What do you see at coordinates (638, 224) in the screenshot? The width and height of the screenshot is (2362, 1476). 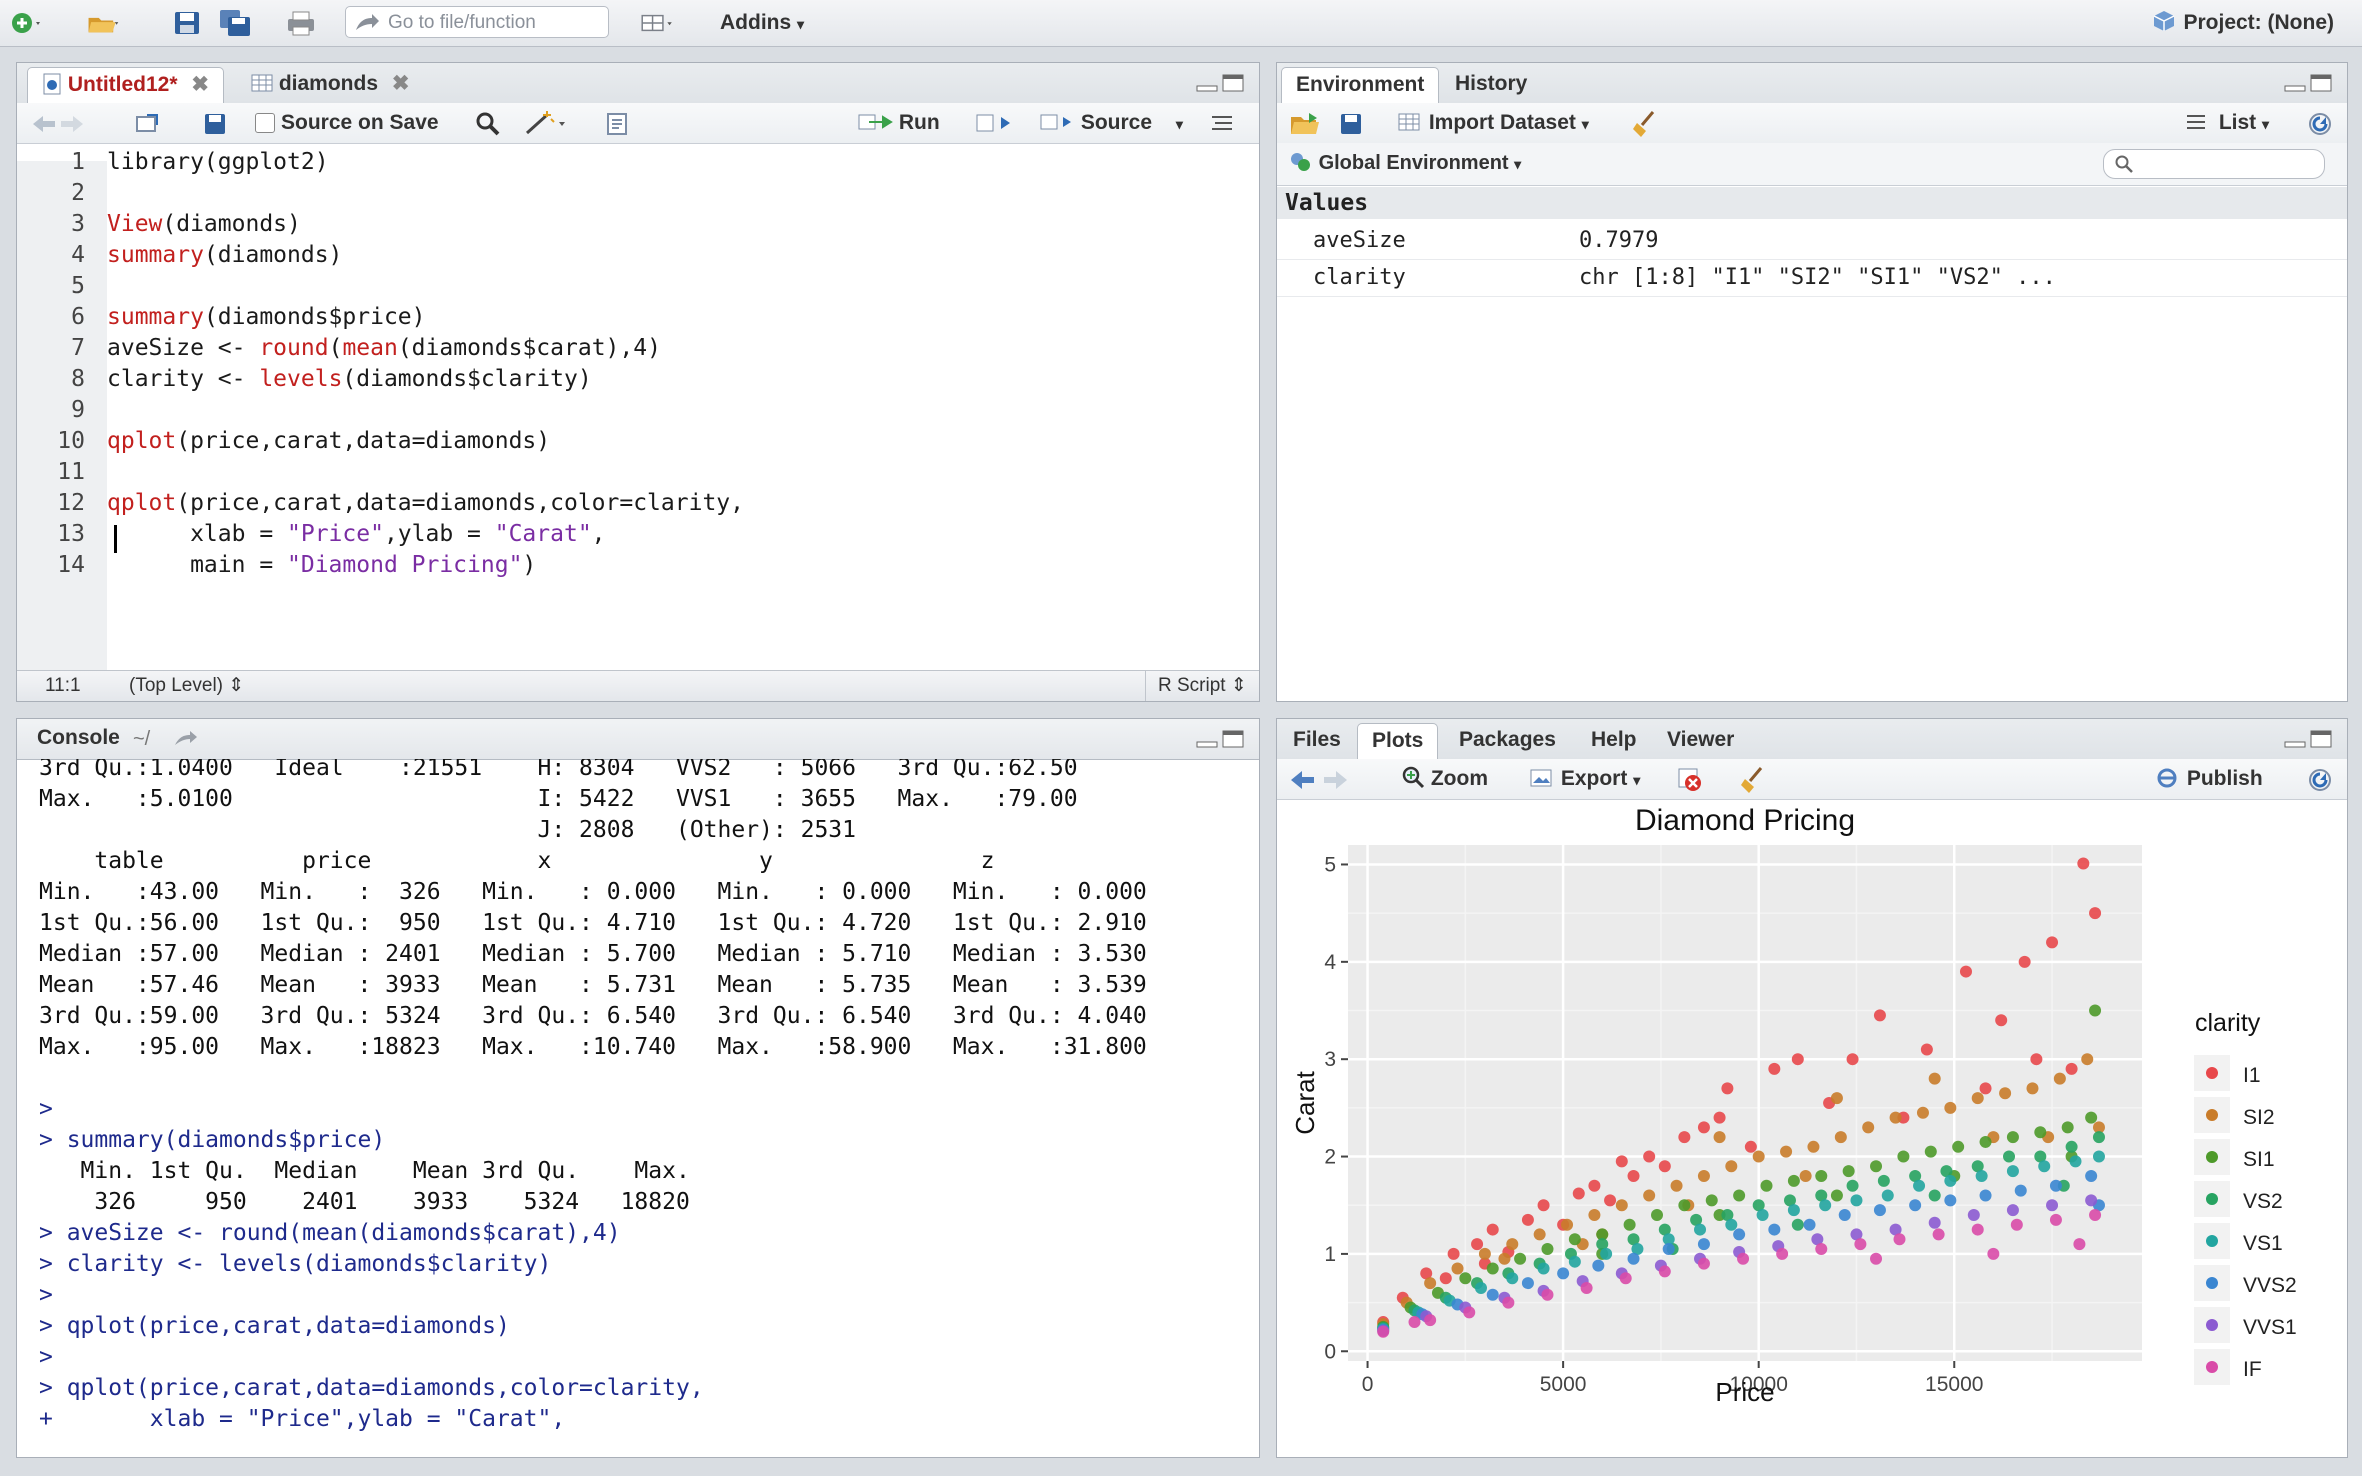 I see `code-line: 3 View(diamonds)` at bounding box center [638, 224].